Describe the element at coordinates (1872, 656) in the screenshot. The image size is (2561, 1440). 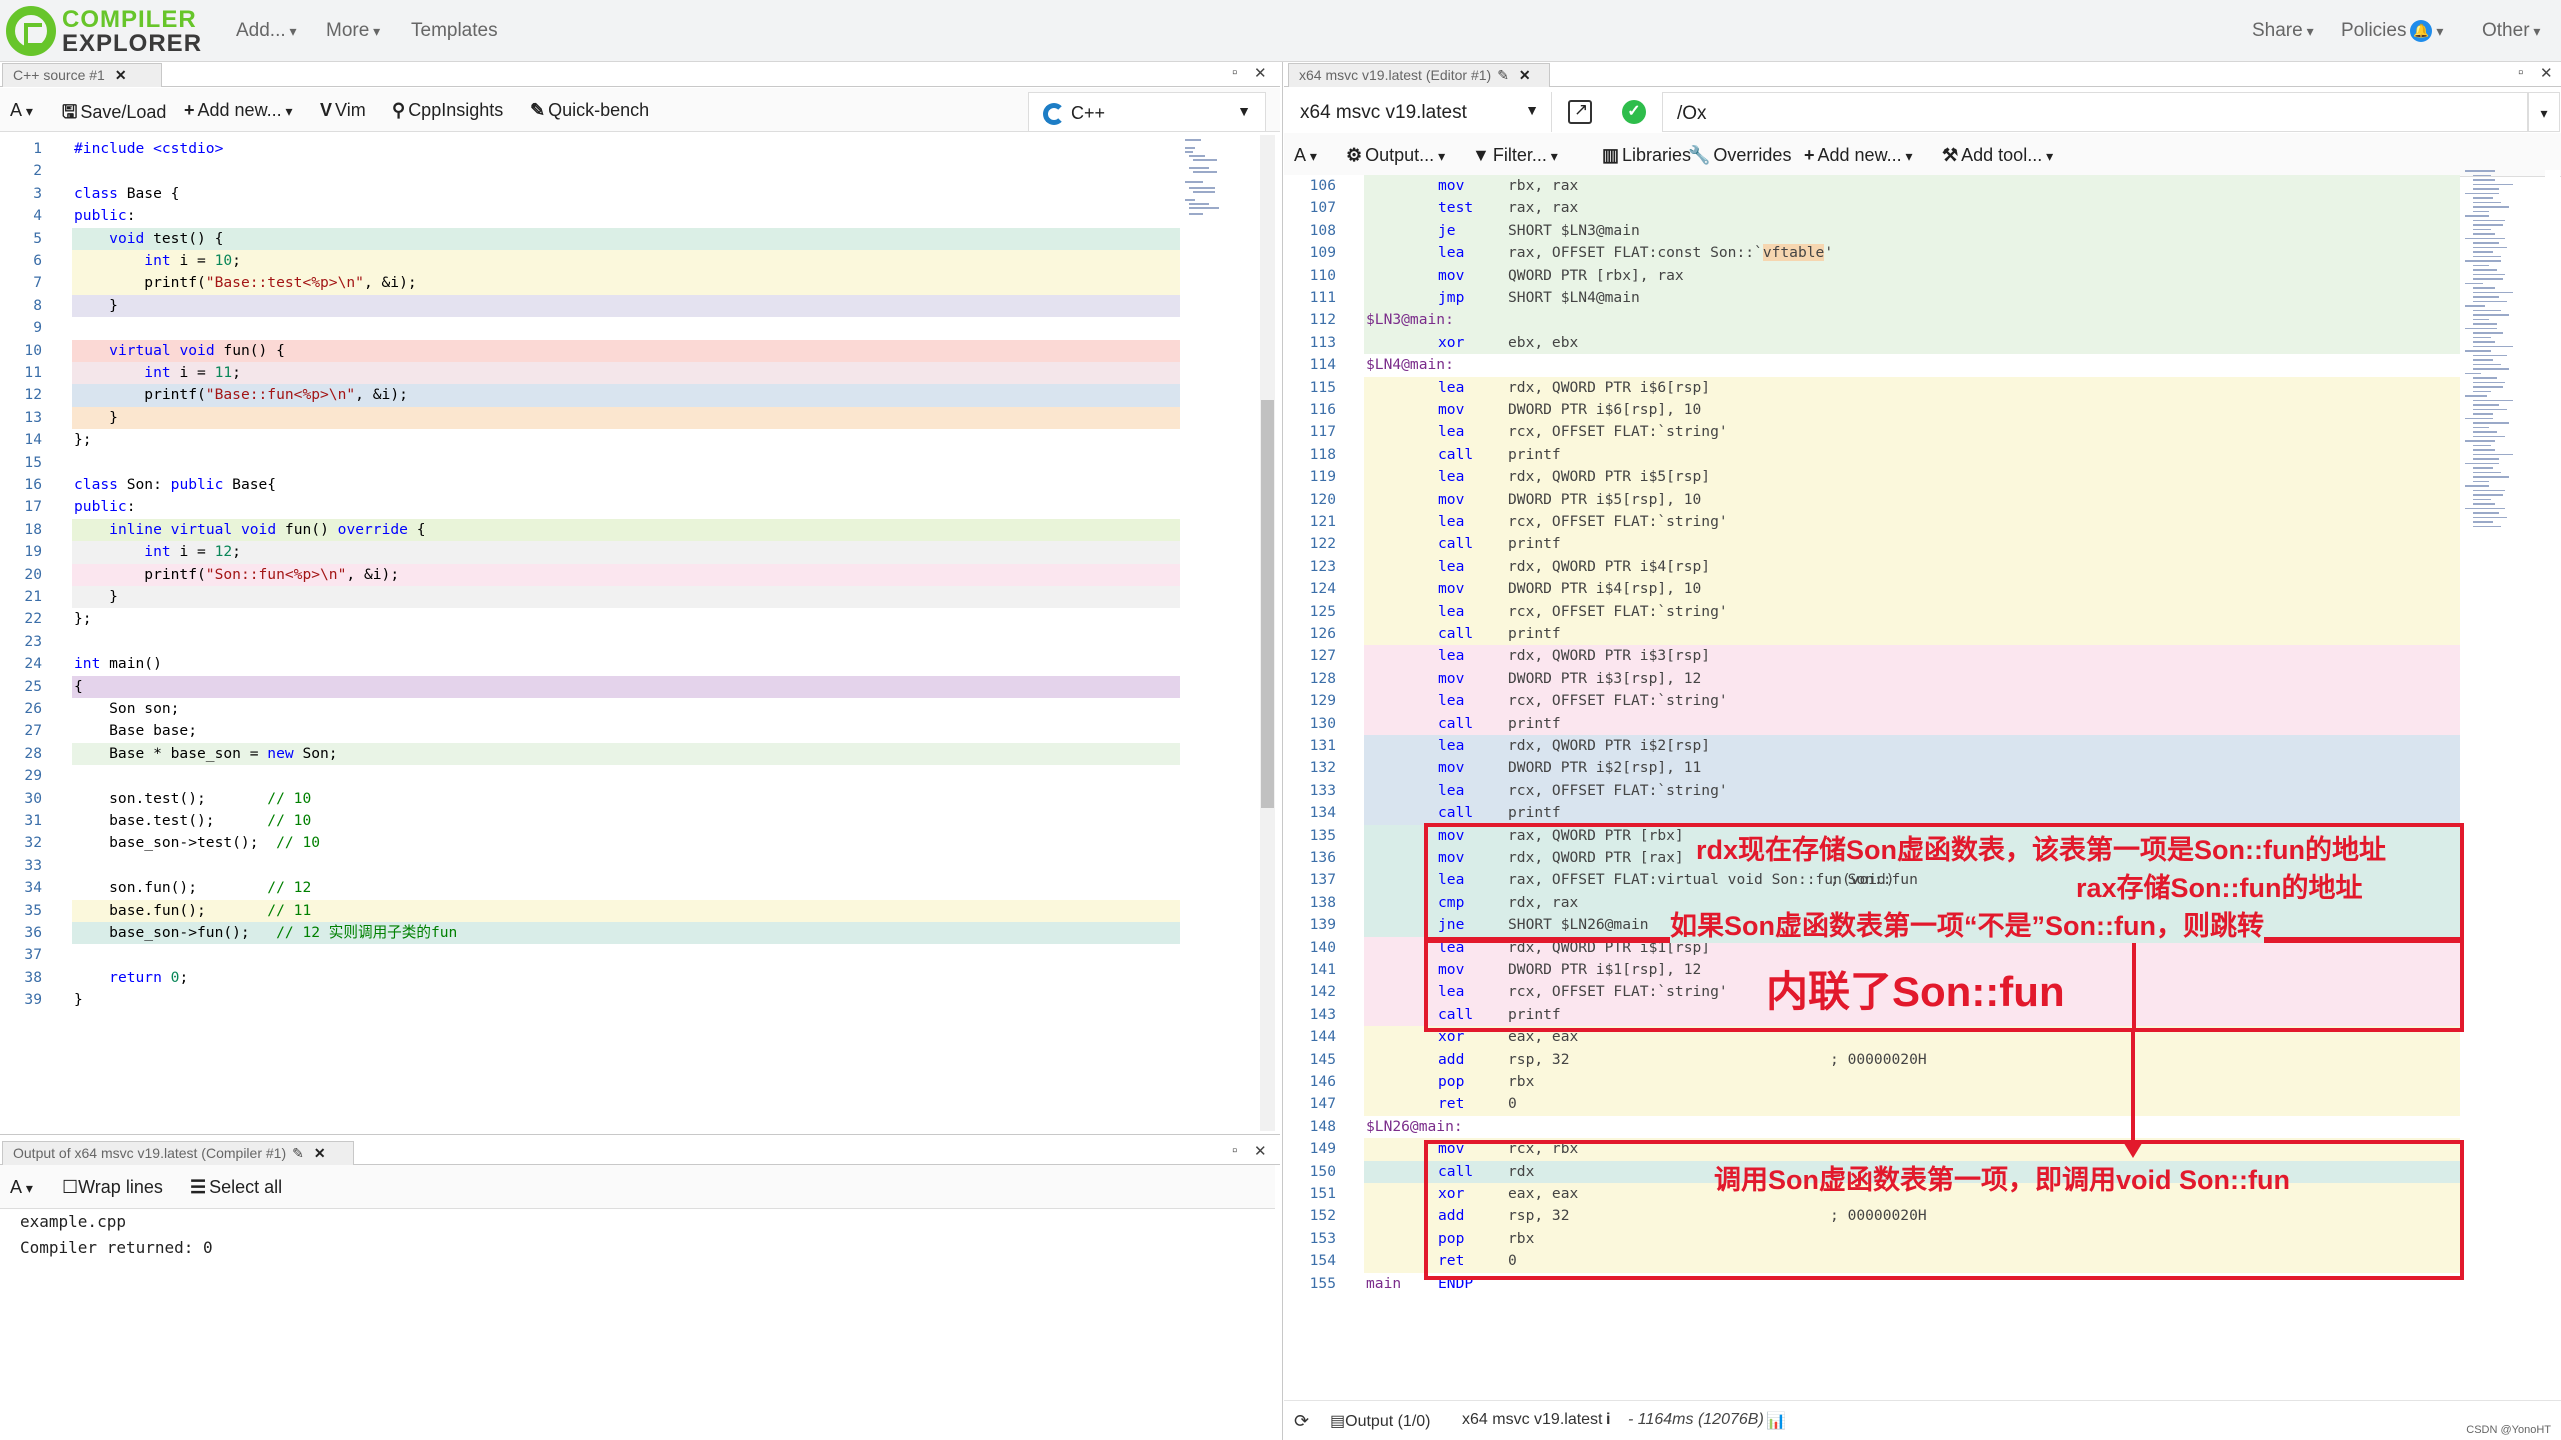
I see `asm-line: 127 lea rdx, QWORD PTR i$3[rsp]` at that location.